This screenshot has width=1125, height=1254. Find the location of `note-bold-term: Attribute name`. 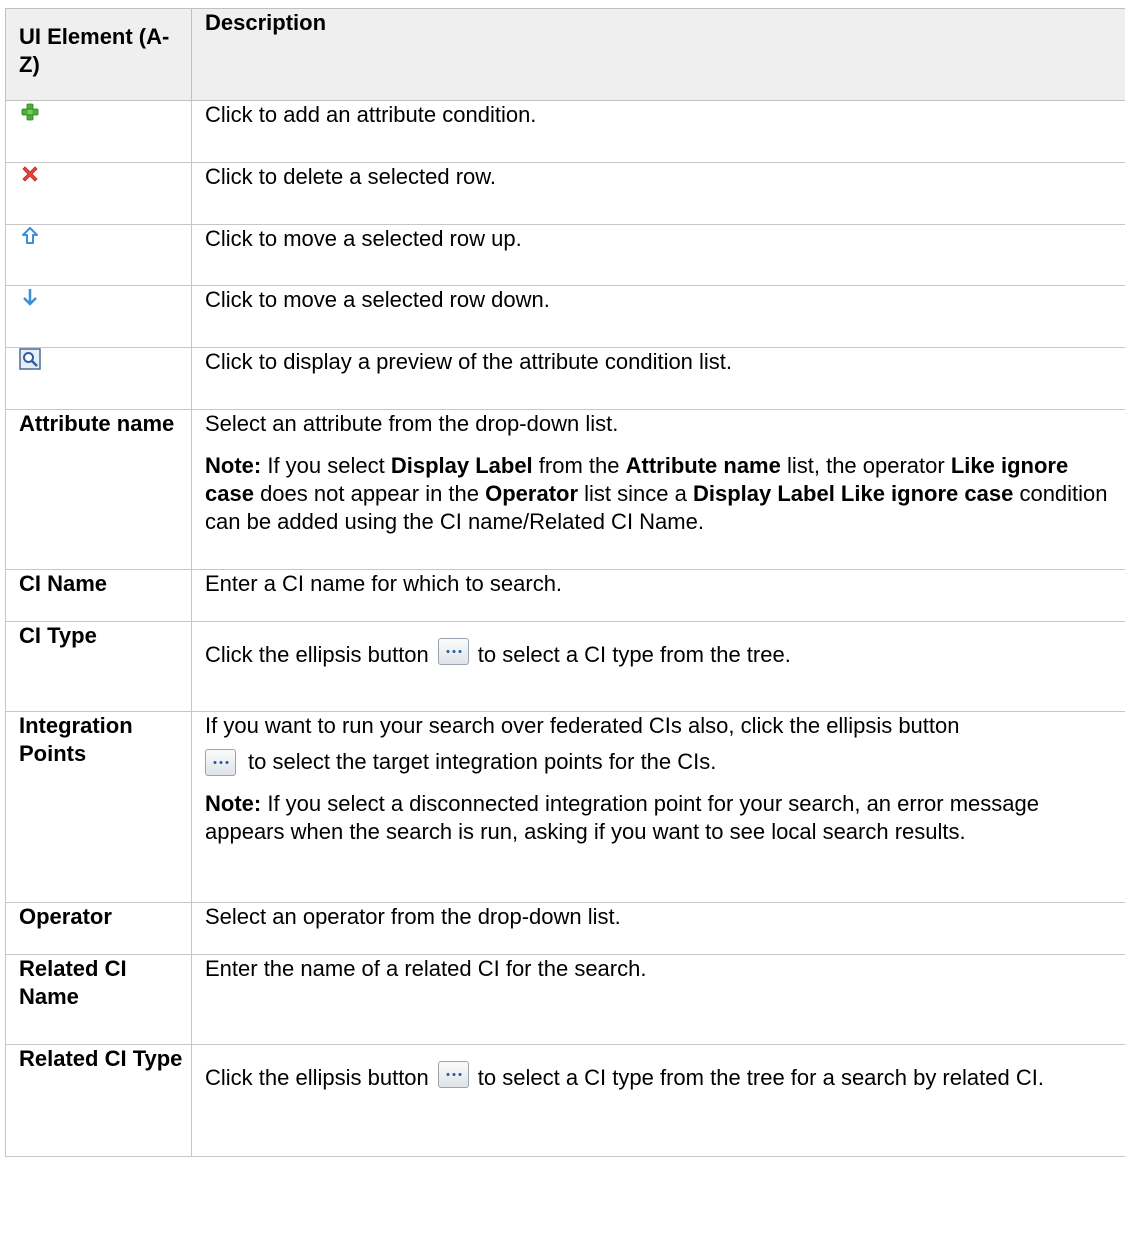

note-bold-term: Attribute name is located at coordinates (703, 465).